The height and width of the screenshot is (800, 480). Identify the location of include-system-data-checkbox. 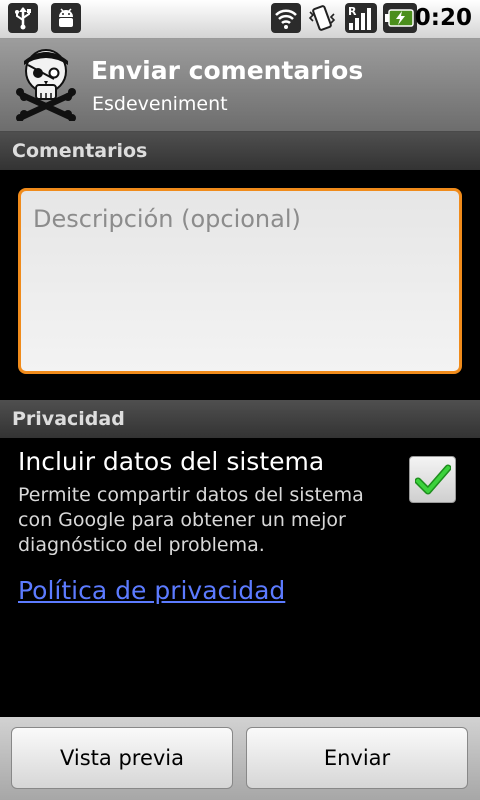
(432, 479).